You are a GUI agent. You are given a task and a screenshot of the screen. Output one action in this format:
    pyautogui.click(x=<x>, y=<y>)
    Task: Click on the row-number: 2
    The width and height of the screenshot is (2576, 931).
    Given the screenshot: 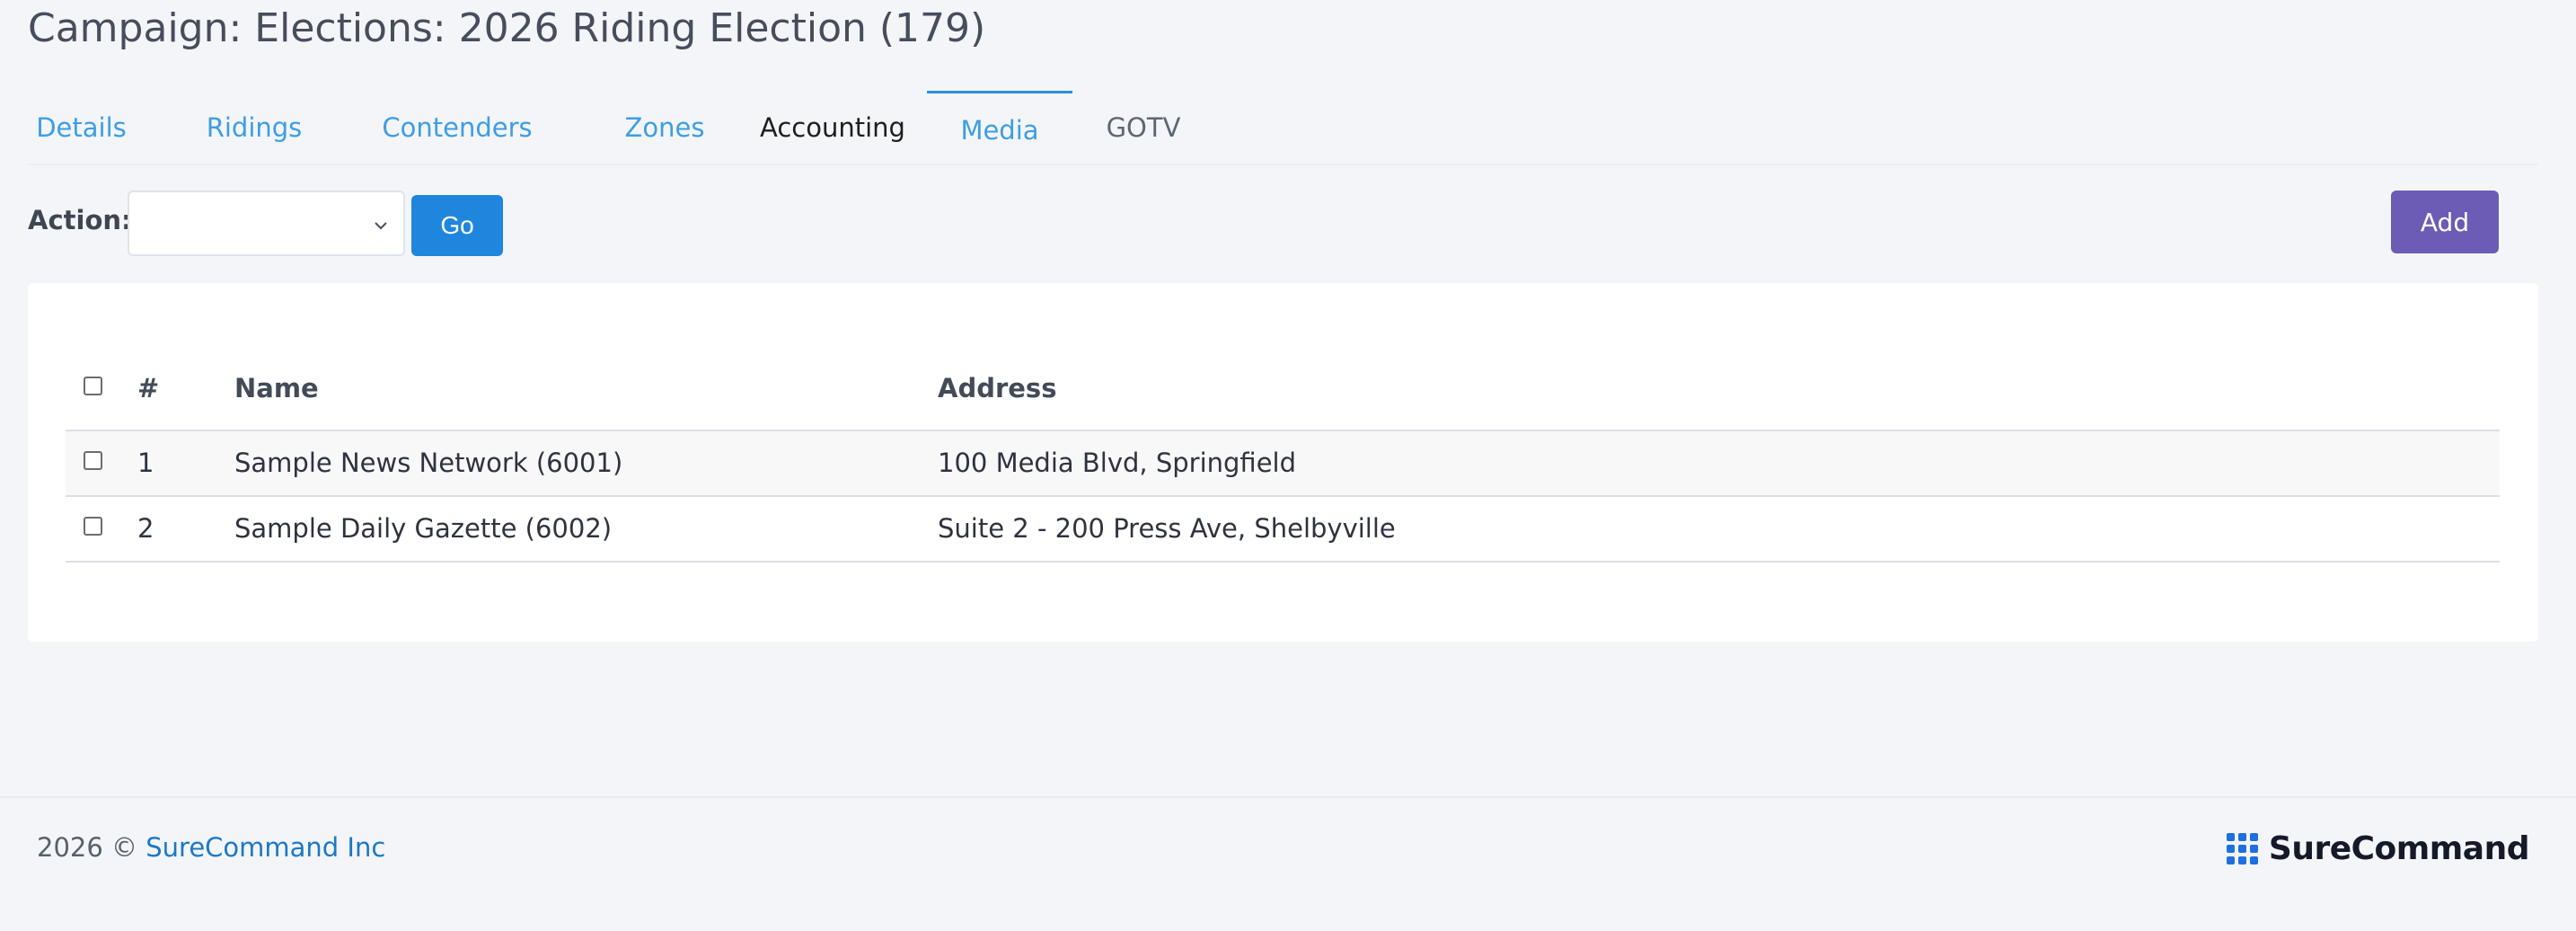 What is the action you would take?
    pyautogui.click(x=145, y=528)
    